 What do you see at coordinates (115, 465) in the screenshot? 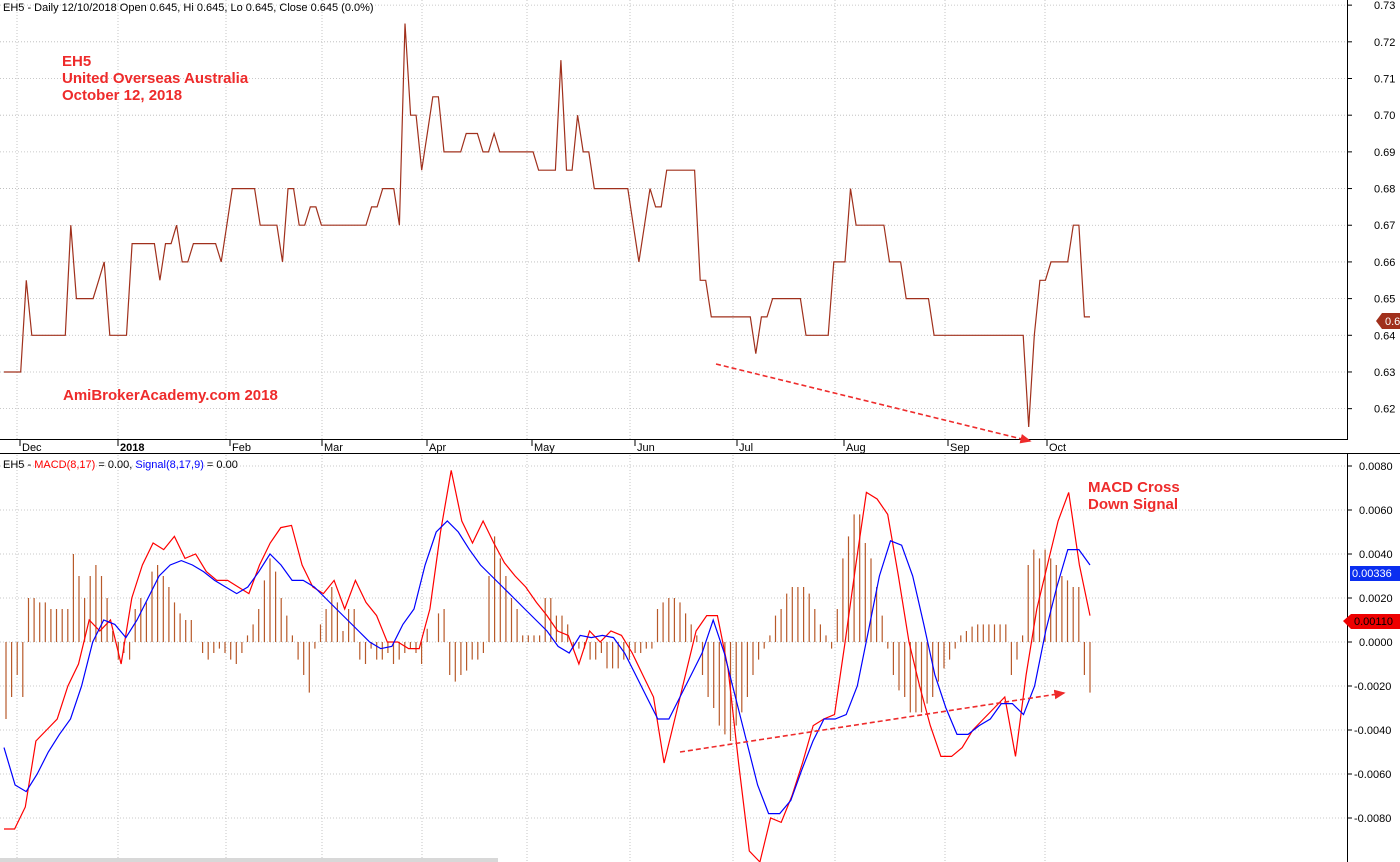
I see `macd-header-macd-value: = 0.00,` at bounding box center [115, 465].